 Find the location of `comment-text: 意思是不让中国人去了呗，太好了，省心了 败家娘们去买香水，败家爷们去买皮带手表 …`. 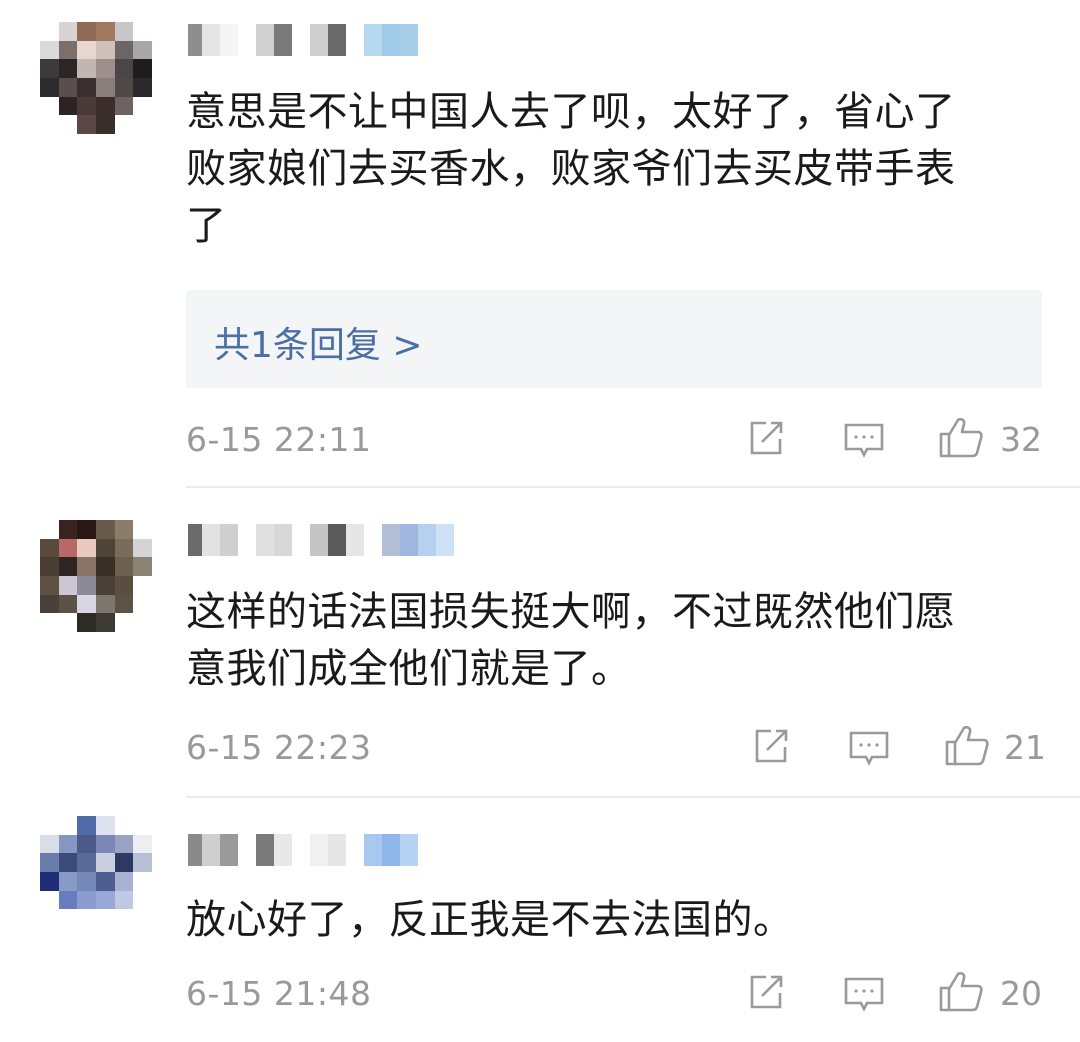

comment-text: 意思是不让中国人去了呗，太好了，省心了 败家娘们去买香水，败家爷们去买皮带手表 … is located at coordinates (571, 169).